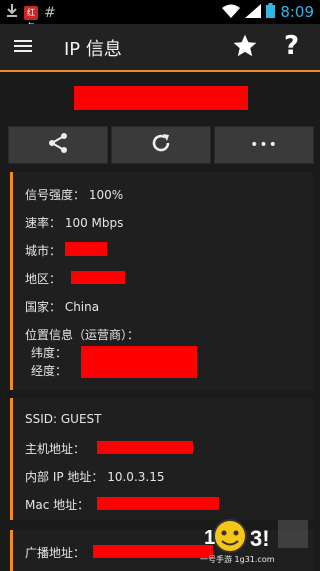 The width and height of the screenshot is (320, 571). I want to click on star-icon, so click(245, 46).